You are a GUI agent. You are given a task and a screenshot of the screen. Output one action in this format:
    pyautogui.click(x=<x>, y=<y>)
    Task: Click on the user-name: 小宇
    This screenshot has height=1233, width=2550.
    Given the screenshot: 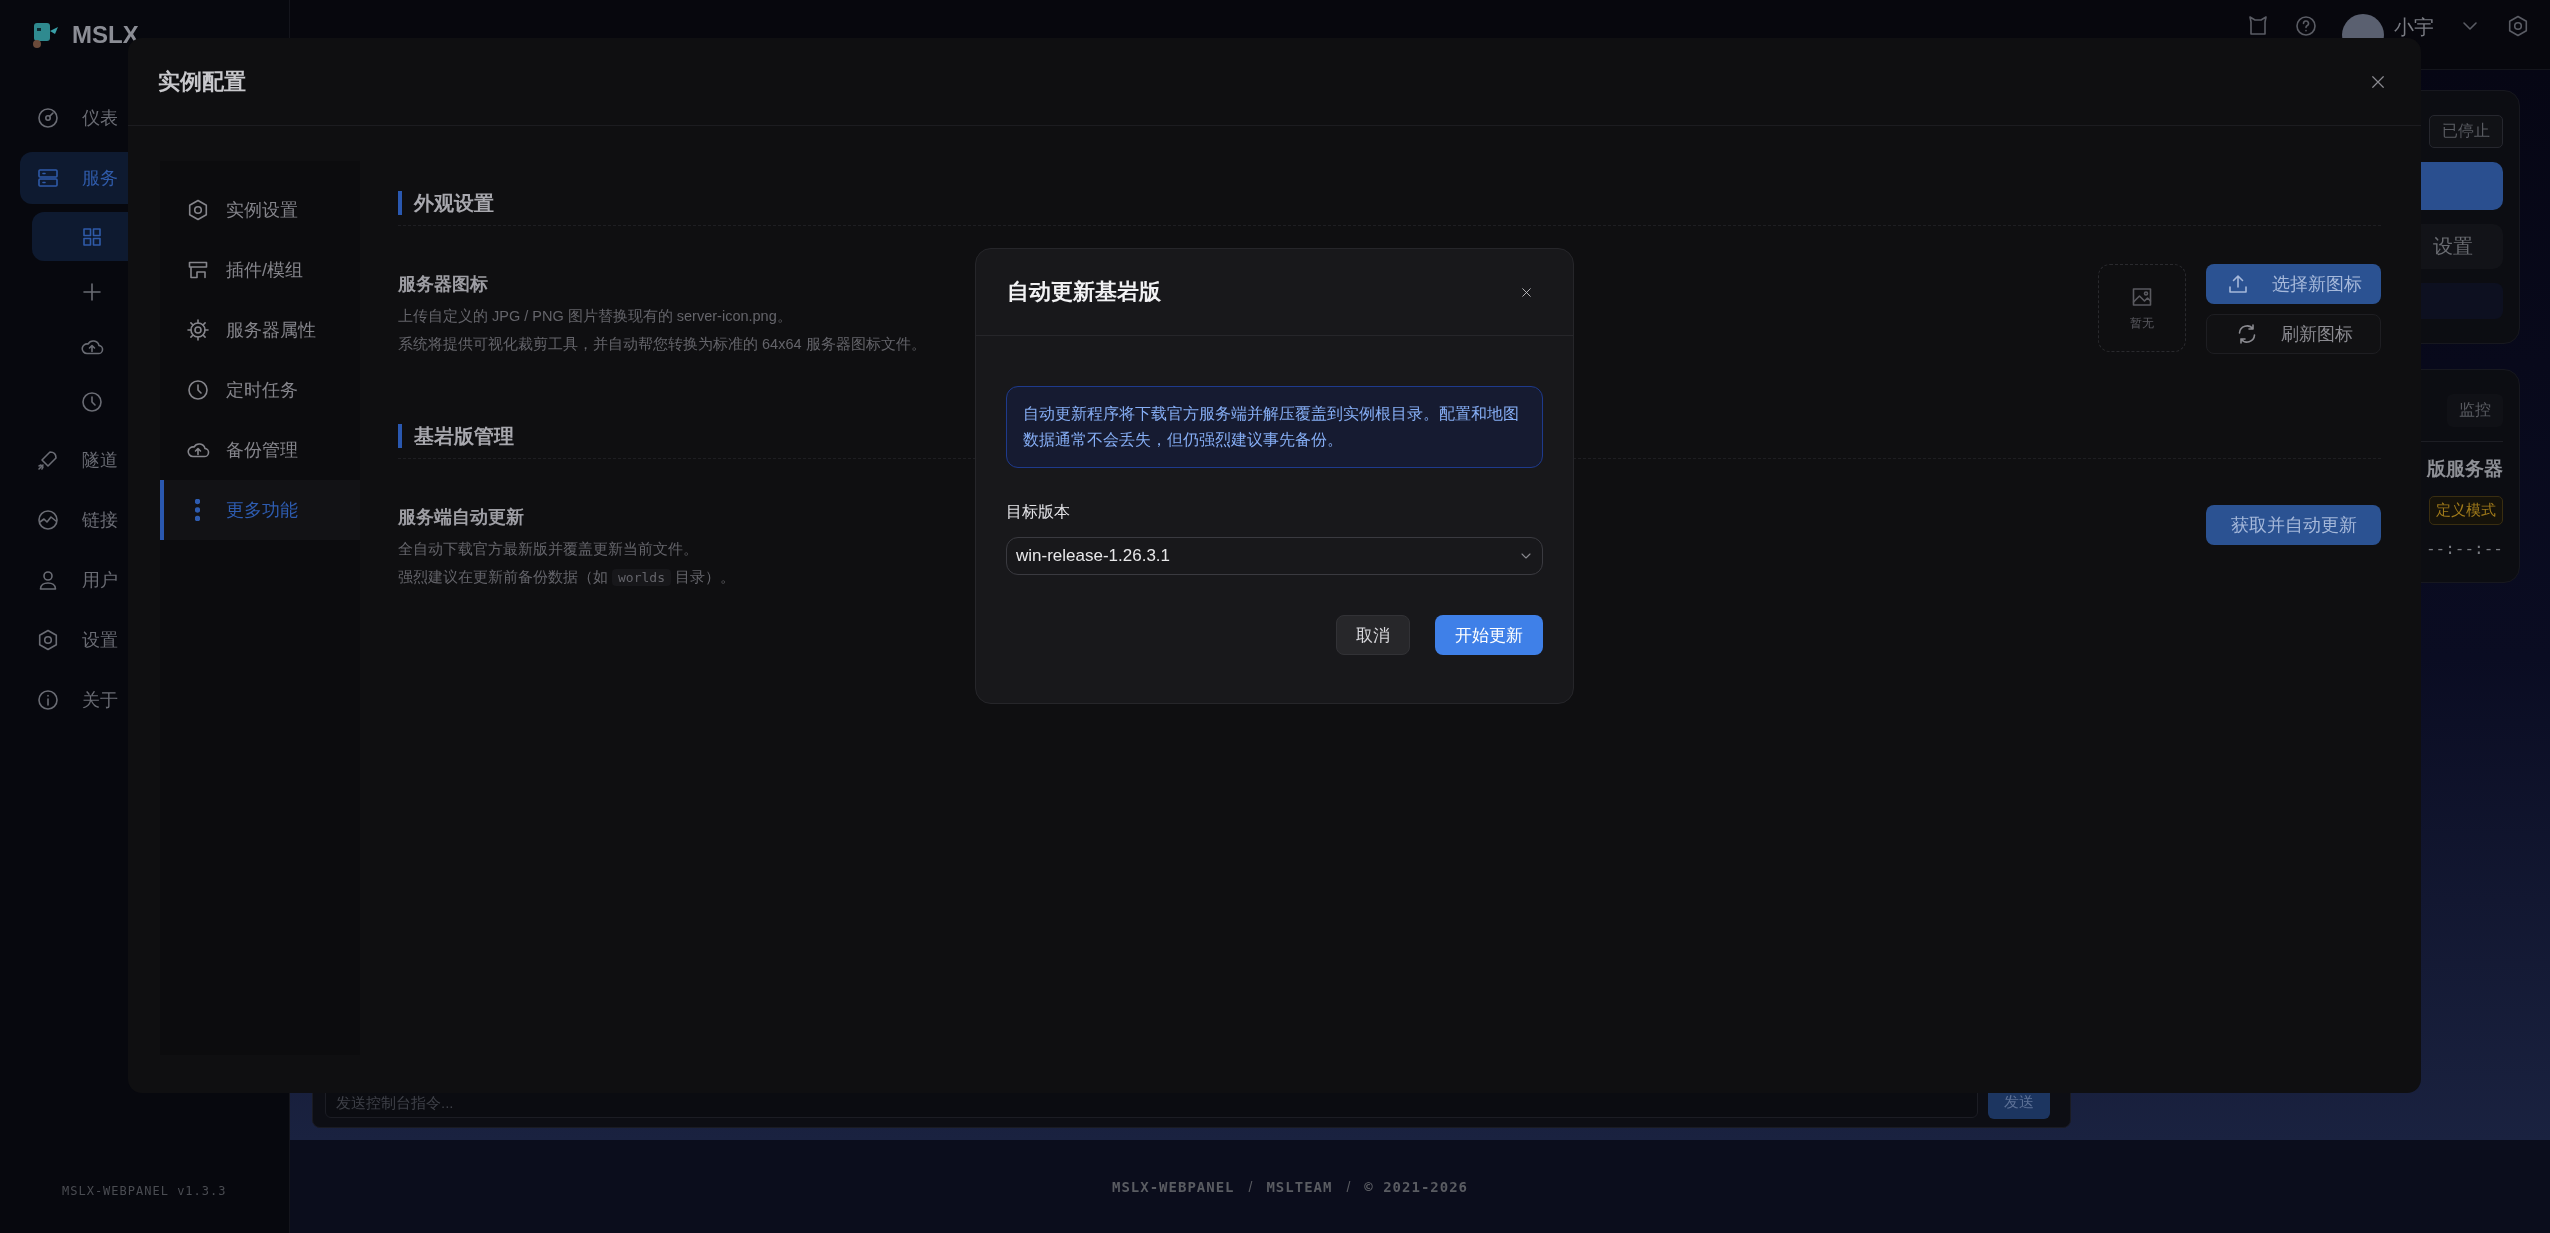 What is the action you would take?
    pyautogui.click(x=2414, y=27)
    